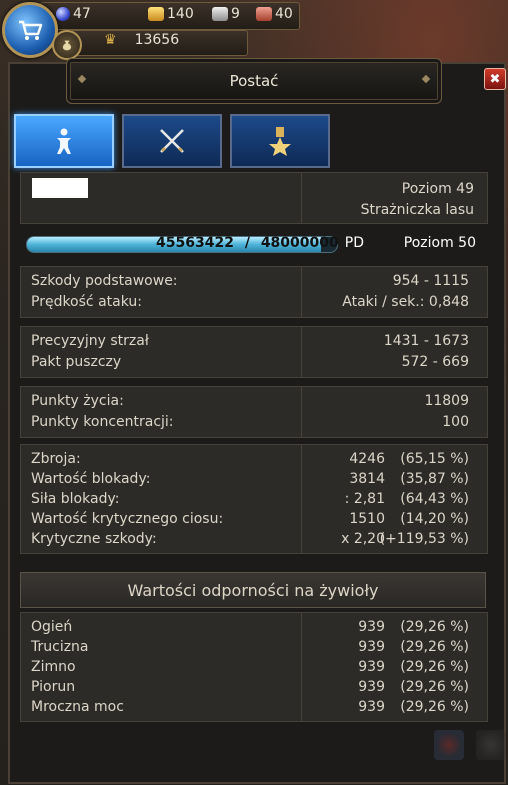 Image resolution: width=508 pixels, height=785 pixels. I want to click on crossed-swords-icon, so click(172, 141).